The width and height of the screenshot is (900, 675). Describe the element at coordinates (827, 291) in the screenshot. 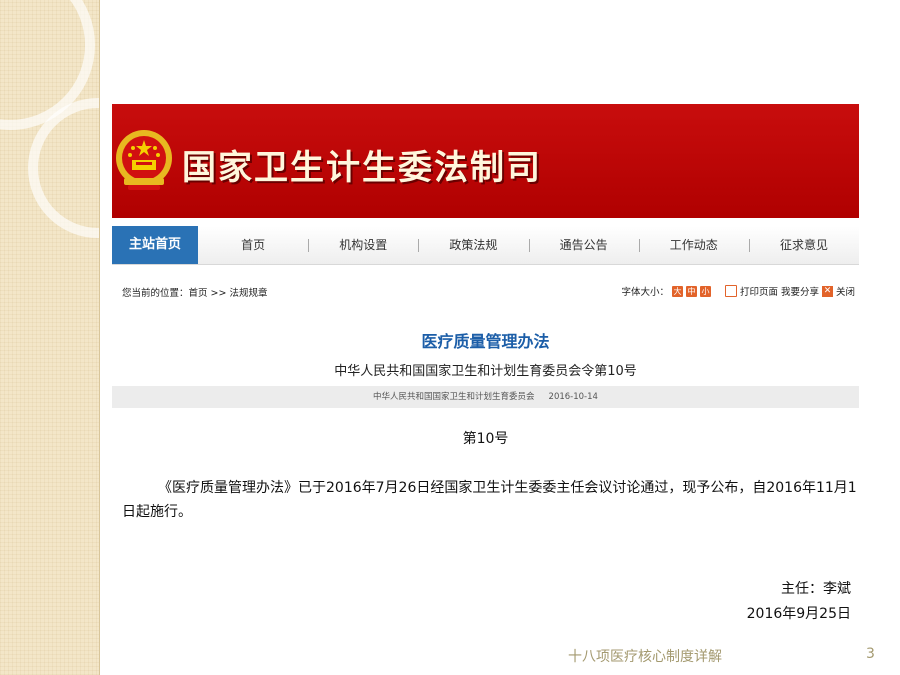

I see `close-icon: ✕` at that location.